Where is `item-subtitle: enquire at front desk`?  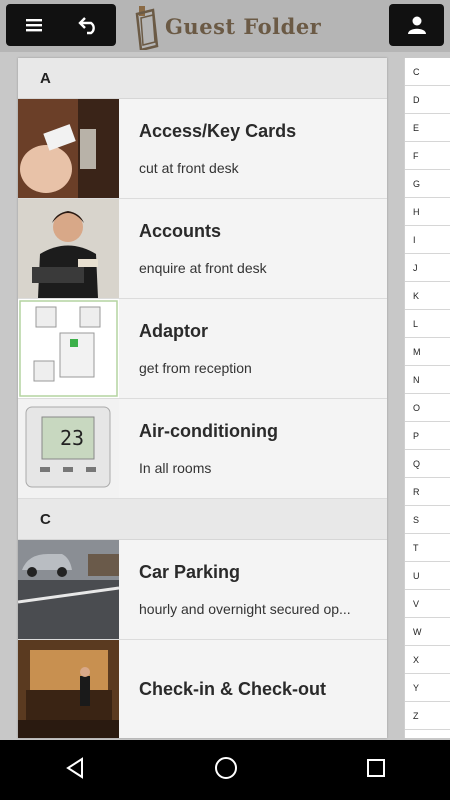
item-subtitle: enquire at front desk is located at coordinates (203, 268).